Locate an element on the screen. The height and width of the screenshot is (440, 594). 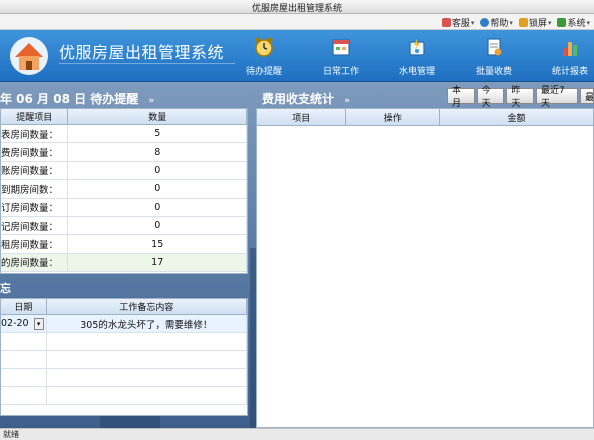
range-yesterday-button: 昨天 is located at coordinates (520, 97).